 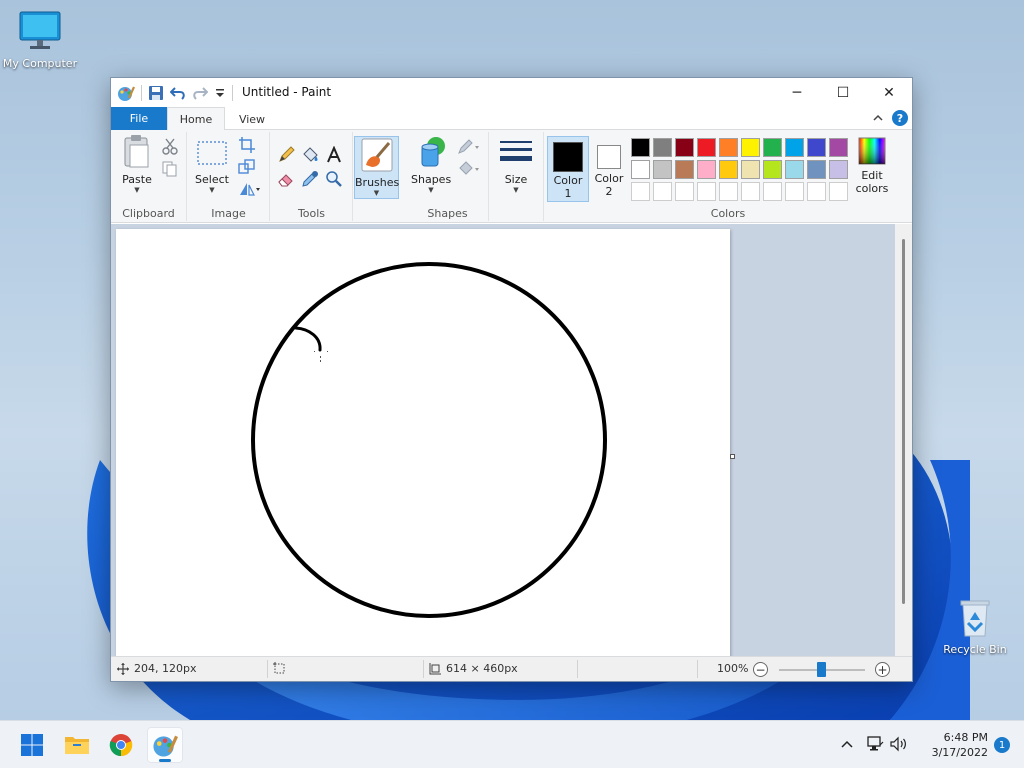 What do you see at coordinates (435, 668) in the screenshot?
I see `canvas-size-icon` at bounding box center [435, 668].